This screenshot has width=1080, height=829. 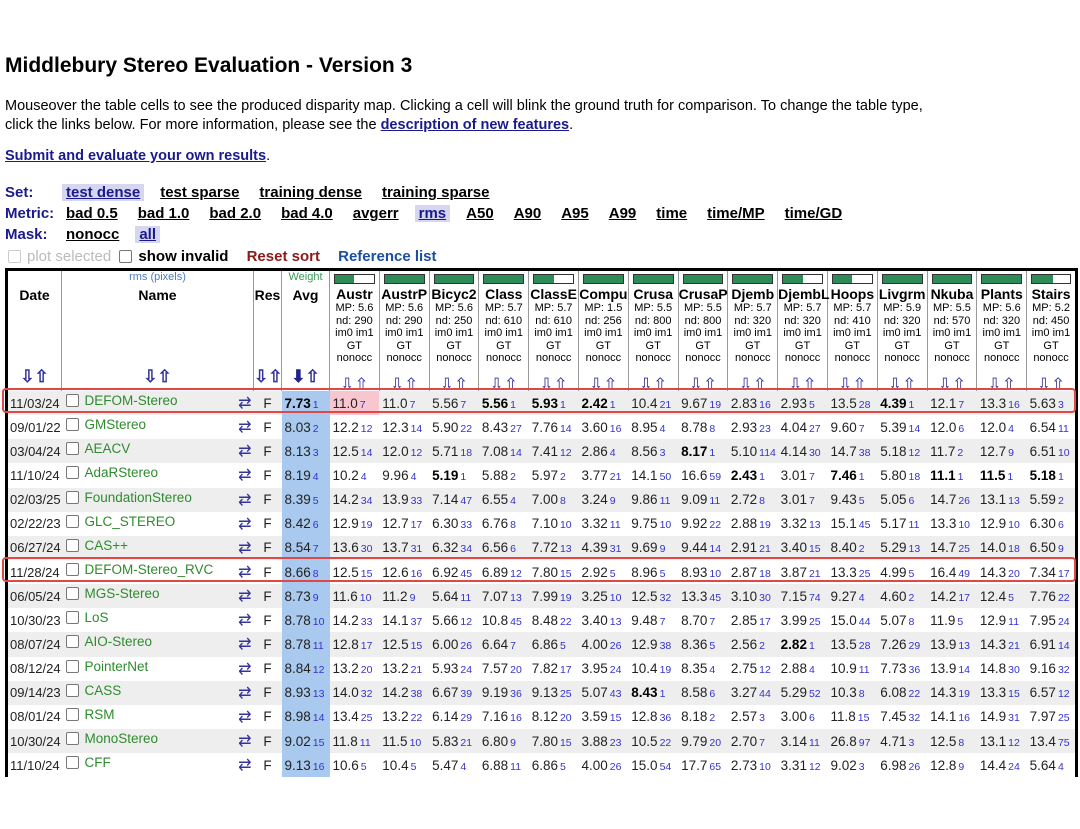 What do you see at coordinates (504, 669) in the screenshot?
I see `score-cell: 7.57 20` at bounding box center [504, 669].